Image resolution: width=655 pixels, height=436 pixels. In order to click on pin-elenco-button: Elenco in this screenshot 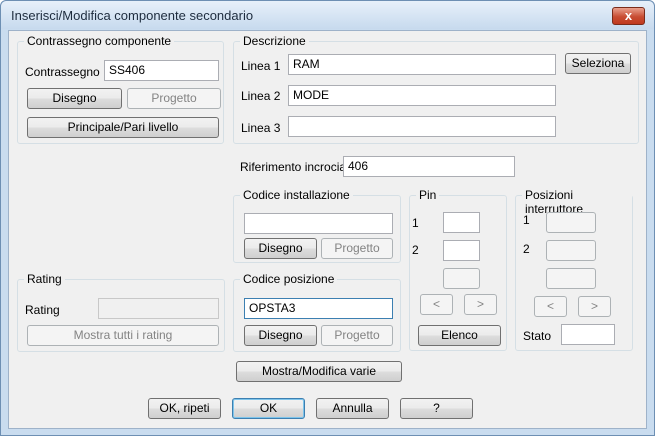, I will do `click(459, 335)`.